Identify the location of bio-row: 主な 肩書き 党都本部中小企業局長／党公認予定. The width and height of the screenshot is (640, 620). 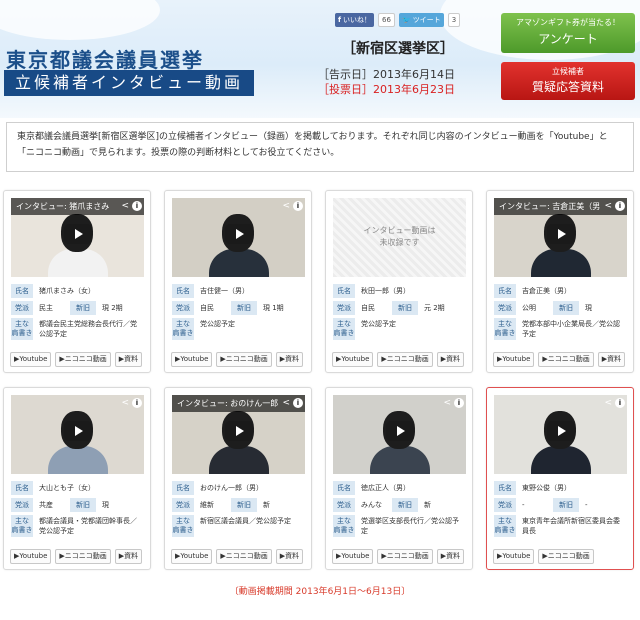
(562, 329).